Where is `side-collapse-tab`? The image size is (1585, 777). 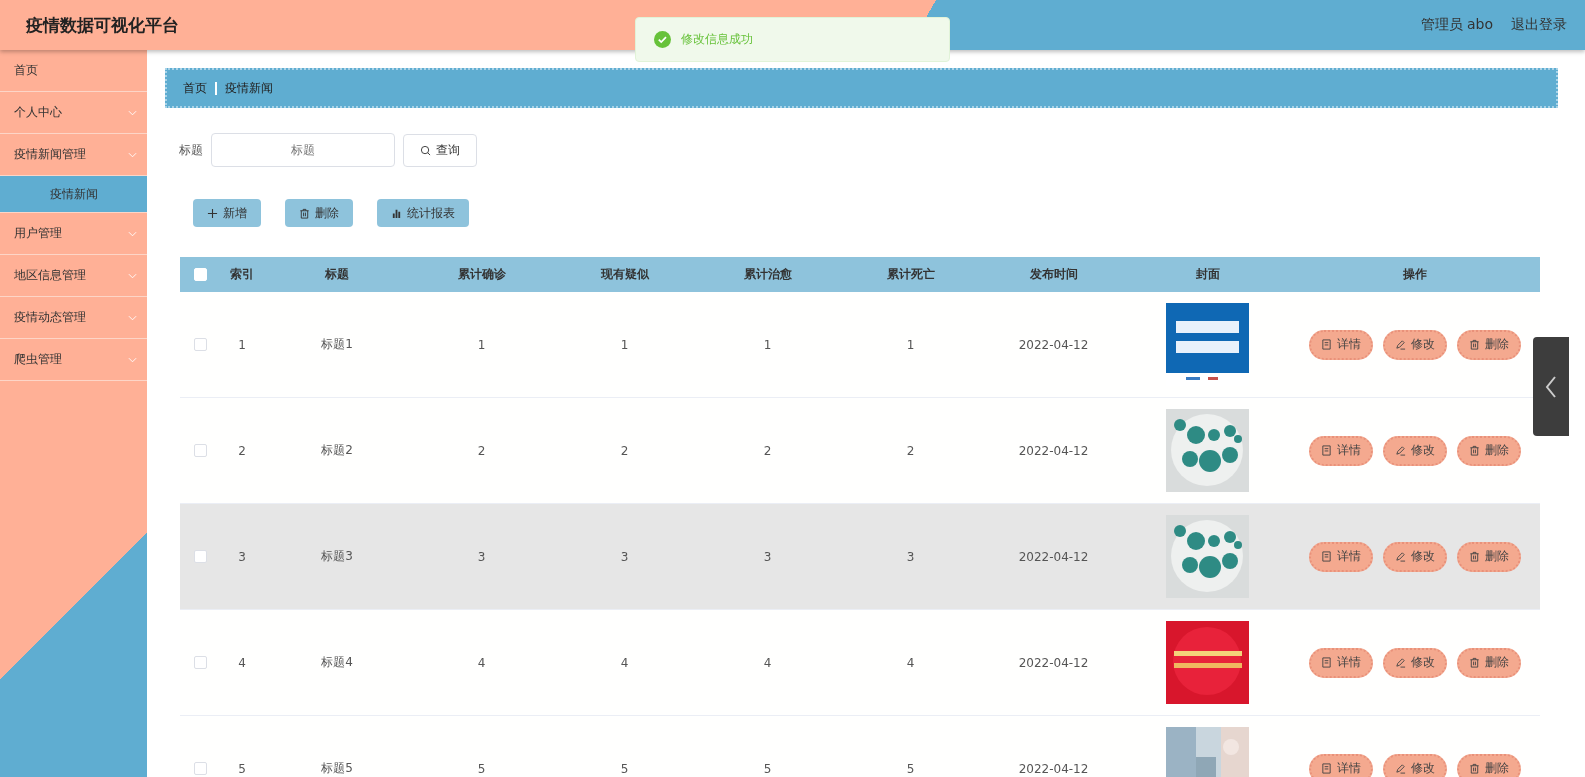
side-collapse-tab is located at coordinates (1551, 386).